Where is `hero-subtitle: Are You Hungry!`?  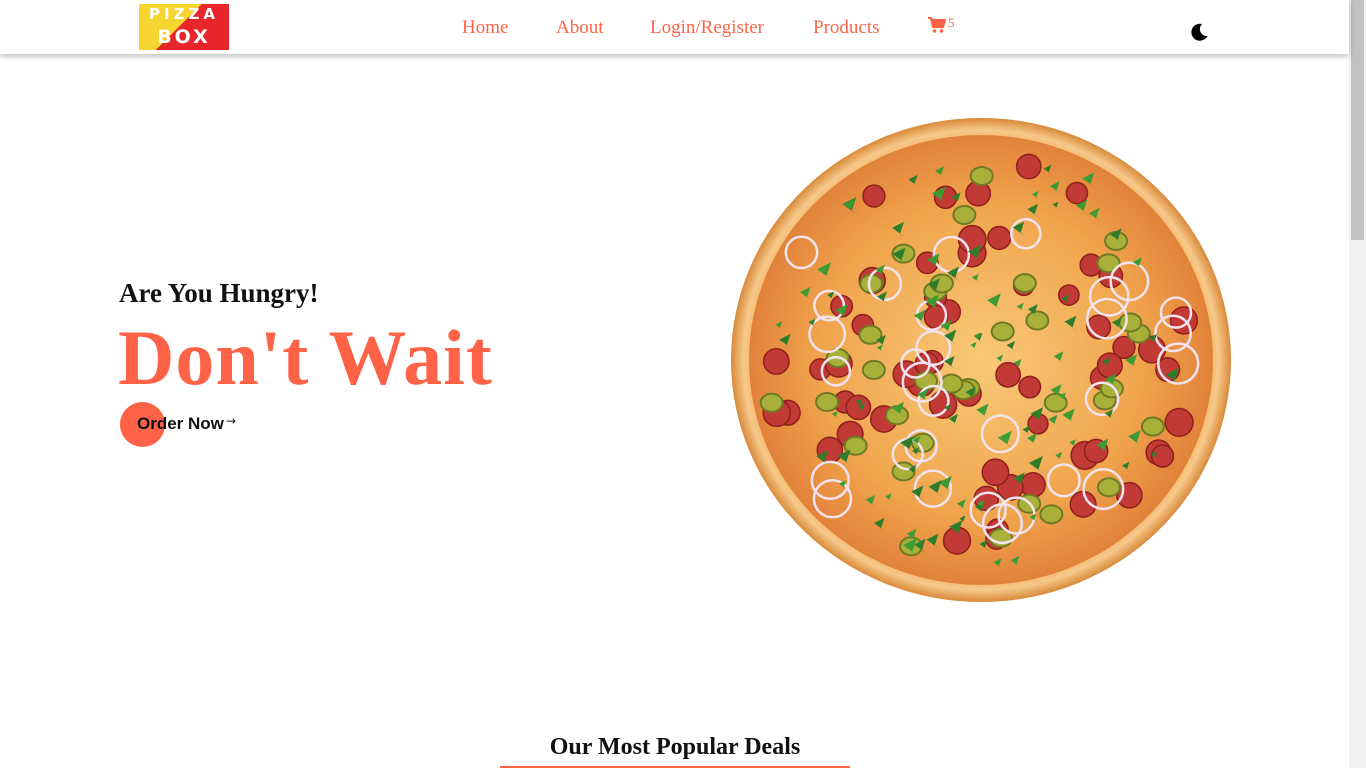
hero-subtitle: Are You Hungry! is located at coordinates (219, 293).